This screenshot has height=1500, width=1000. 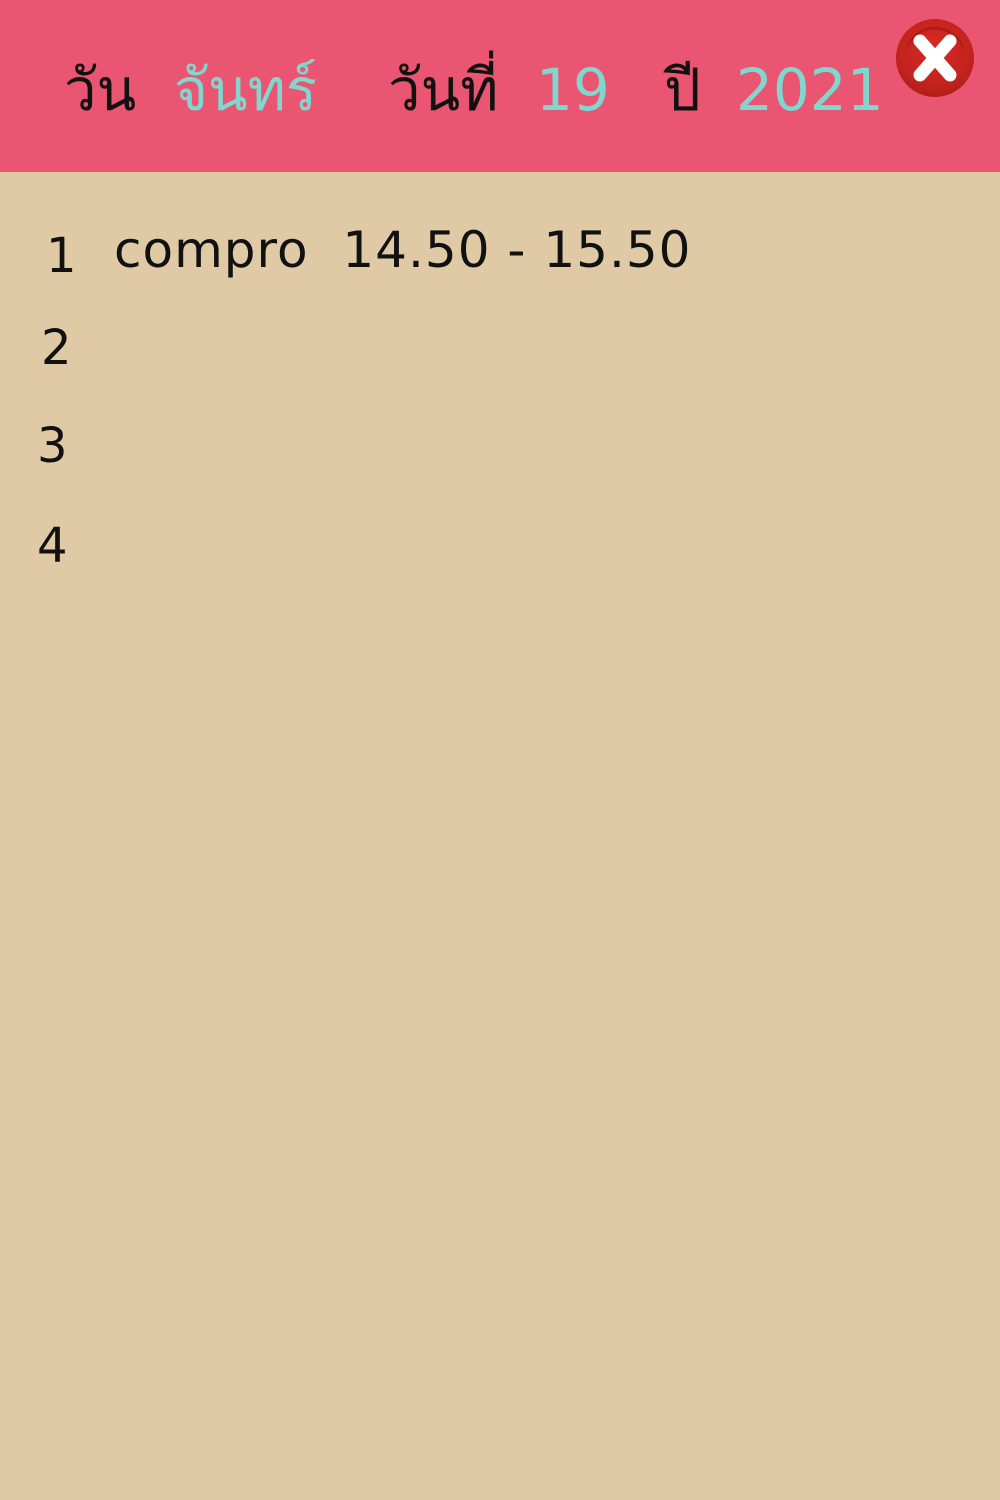 I want to click on date-value: 19, so click(x=573, y=90).